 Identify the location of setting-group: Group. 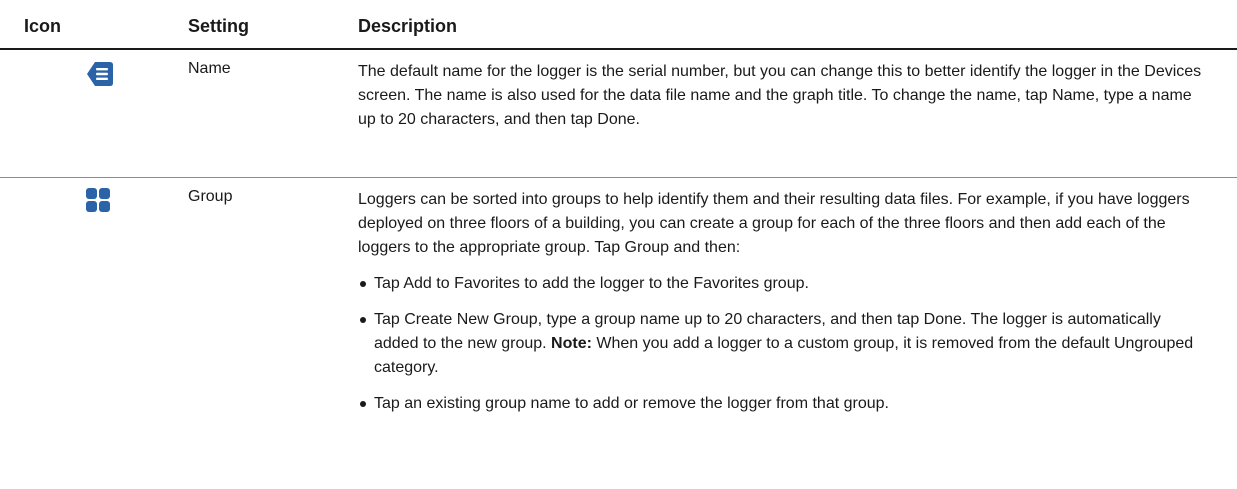
(210, 196).